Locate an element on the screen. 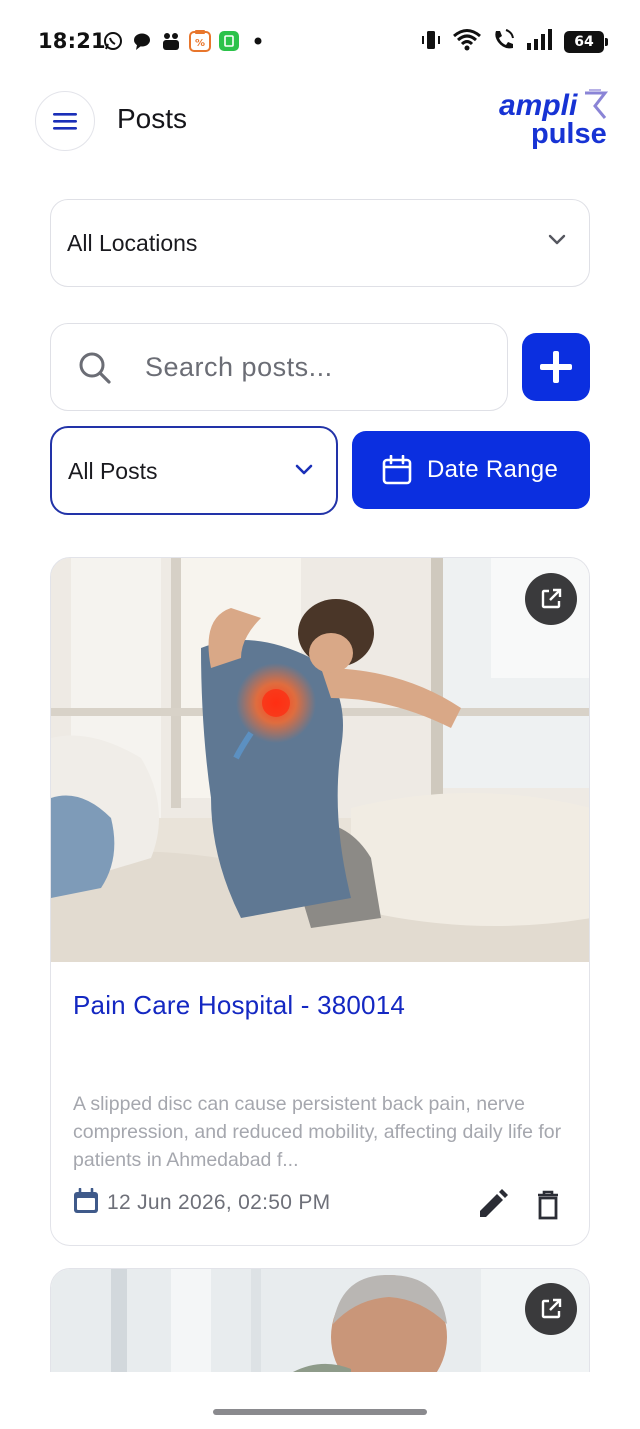  location-select: All Locations is located at coordinates (320, 243).